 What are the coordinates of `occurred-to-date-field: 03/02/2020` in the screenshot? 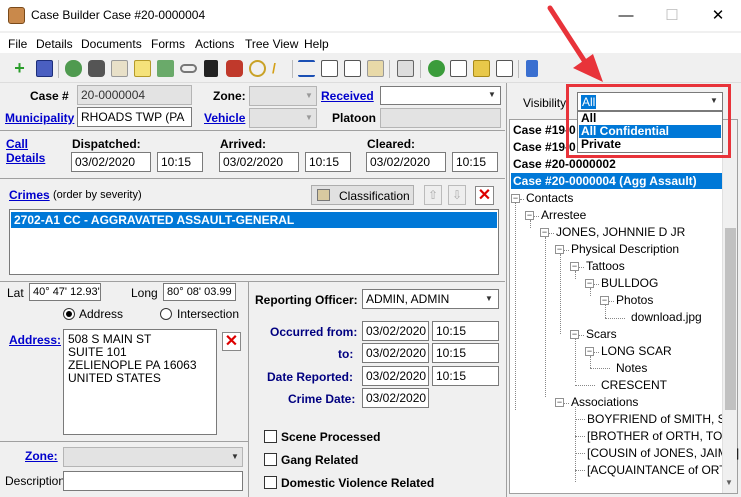 It's located at (395, 353).